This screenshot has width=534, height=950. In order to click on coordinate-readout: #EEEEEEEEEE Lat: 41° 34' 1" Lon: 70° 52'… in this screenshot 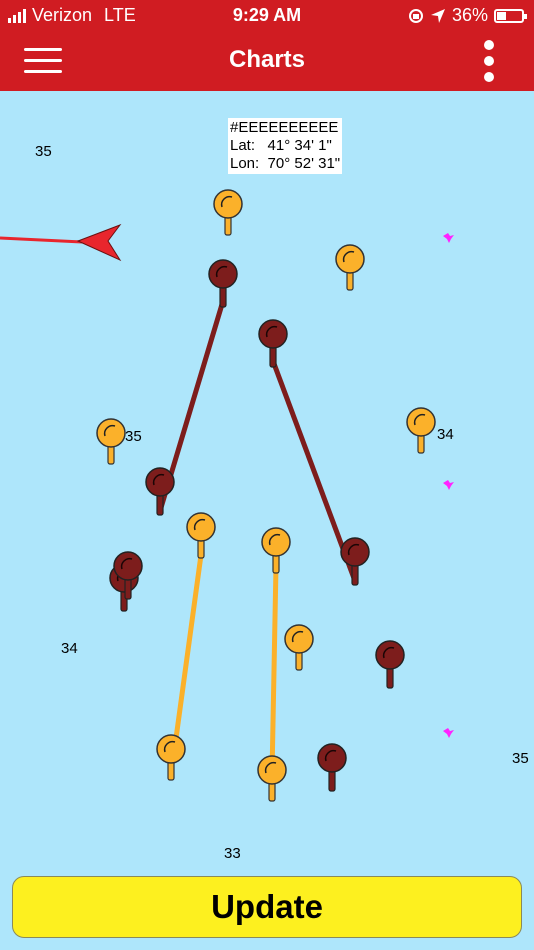, I will do `click(285, 146)`.